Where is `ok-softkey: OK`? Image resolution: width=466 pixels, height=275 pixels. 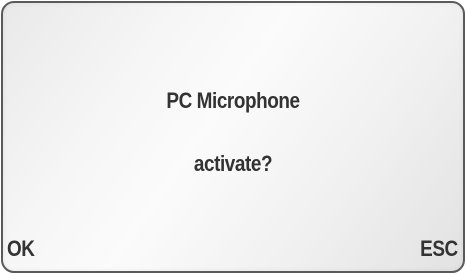
ok-softkey: OK is located at coordinates (21, 249).